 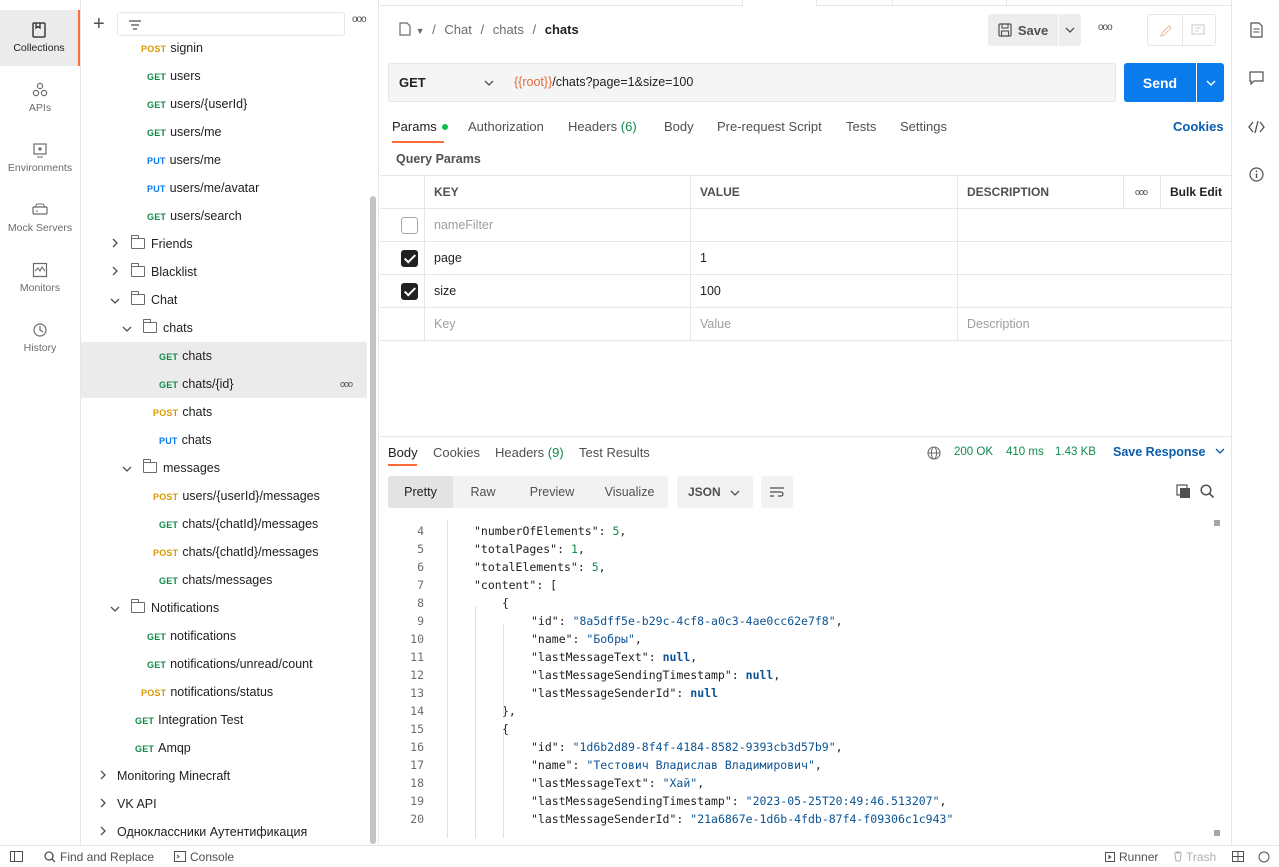 I want to click on request-item: POST chats, so click(x=224, y=412).